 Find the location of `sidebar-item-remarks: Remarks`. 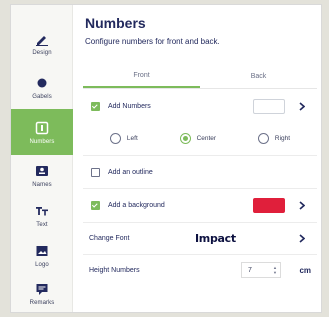

sidebar-item-remarks: Remarks is located at coordinates (42, 292).